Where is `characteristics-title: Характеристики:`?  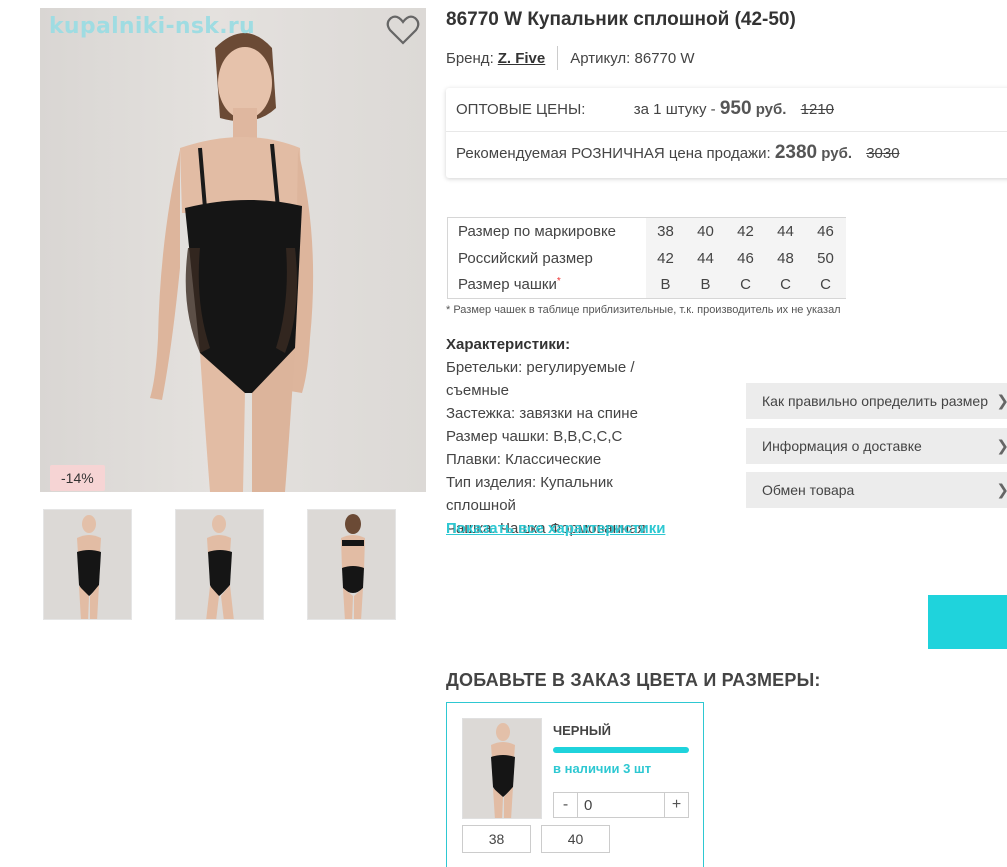
characteristics-title: Характеристики: is located at coordinates (508, 344).